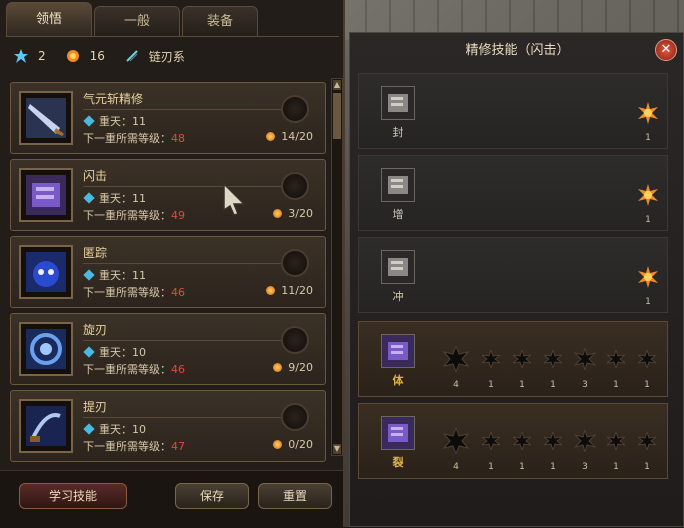 Image resolution: width=684 pixels, height=528 pixels. What do you see at coordinates (21, 56) in the screenshot?
I see `star-point-icon` at bounding box center [21, 56].